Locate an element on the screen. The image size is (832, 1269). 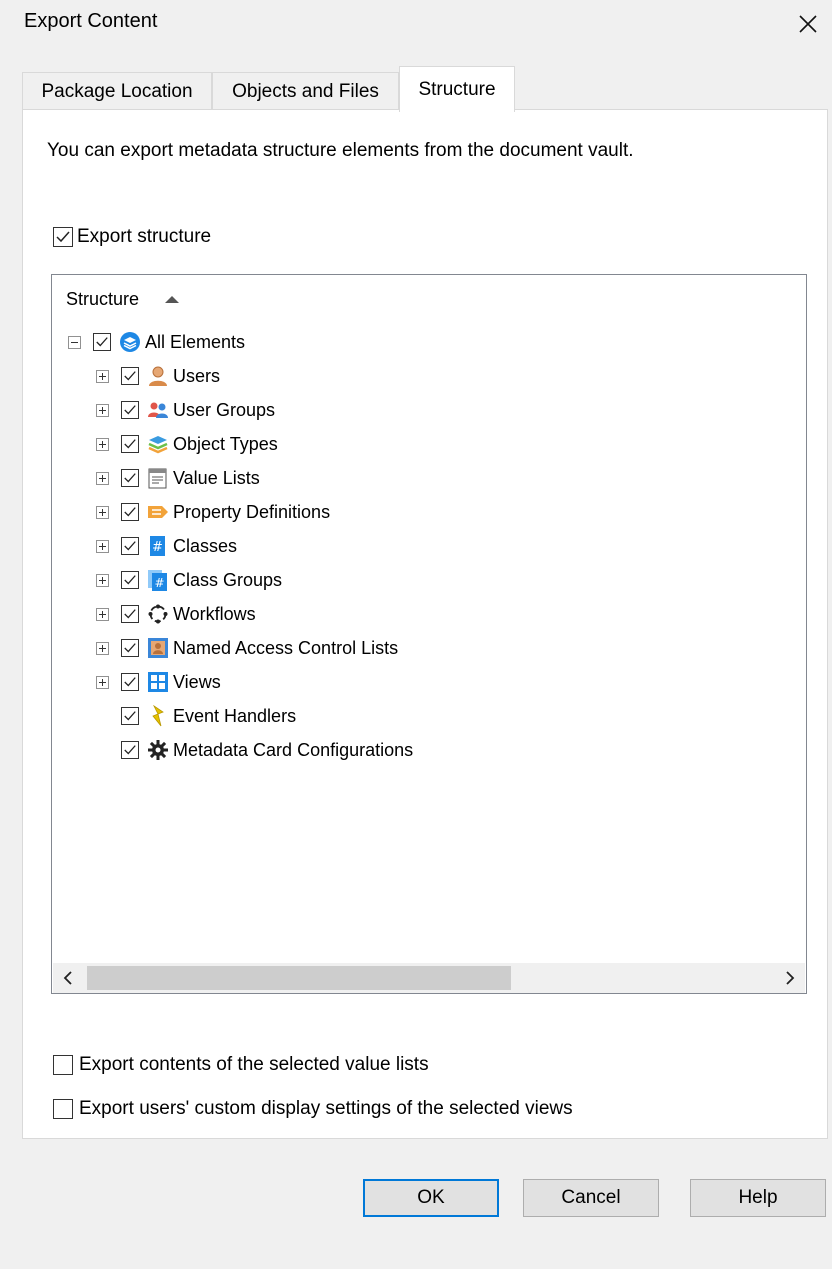
tree-root-all-elements: All Elements is located at coordinates (156, 342).